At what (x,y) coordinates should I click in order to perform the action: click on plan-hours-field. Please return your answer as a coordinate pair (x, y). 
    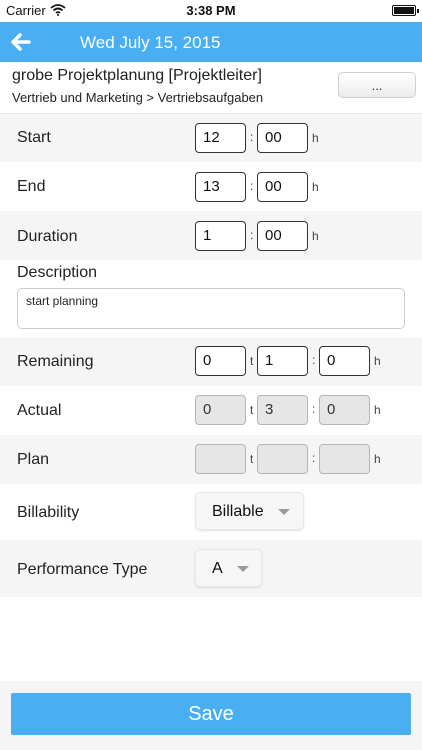
    Looking at the image, I should click on (282, 459).